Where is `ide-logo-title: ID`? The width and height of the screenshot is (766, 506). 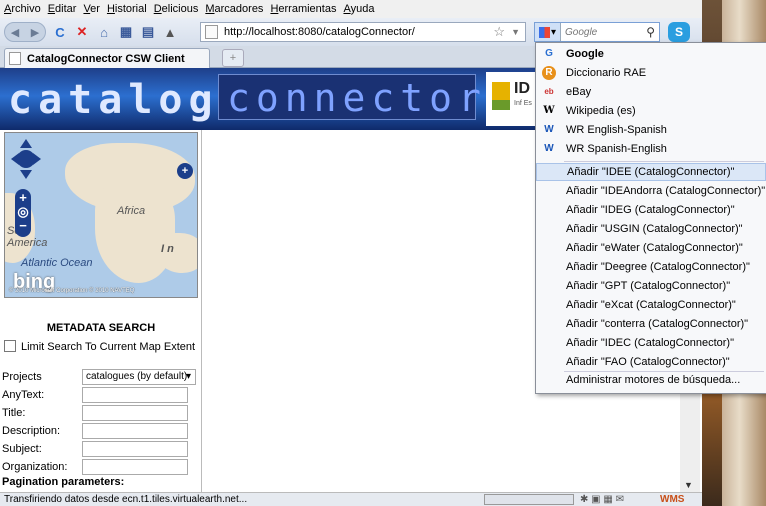
ide-logo-title: ID is located at coordinates (522, 88).